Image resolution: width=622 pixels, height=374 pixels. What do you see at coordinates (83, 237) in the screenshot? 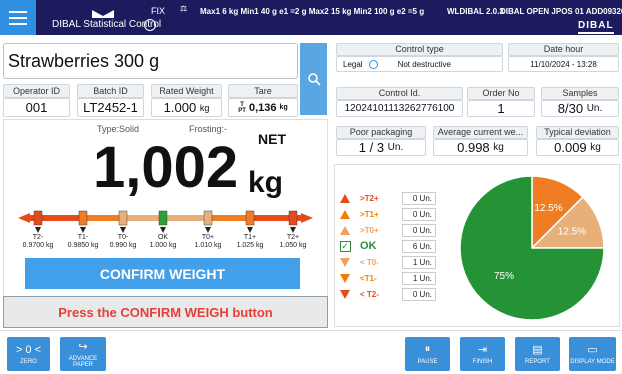
I see `tolerance-name: T1-` at bounding box center [83, 237].